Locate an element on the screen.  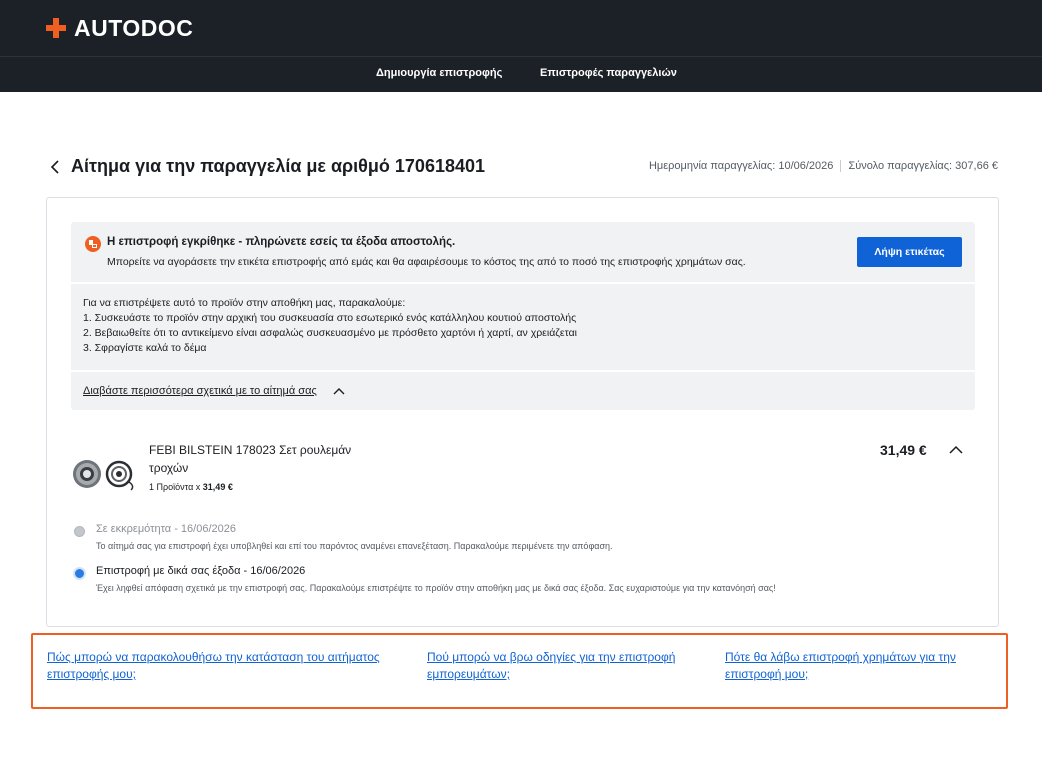
product-quantity: 1 Προϊόντα x 31,49 € is located at coordinates (191, 487).